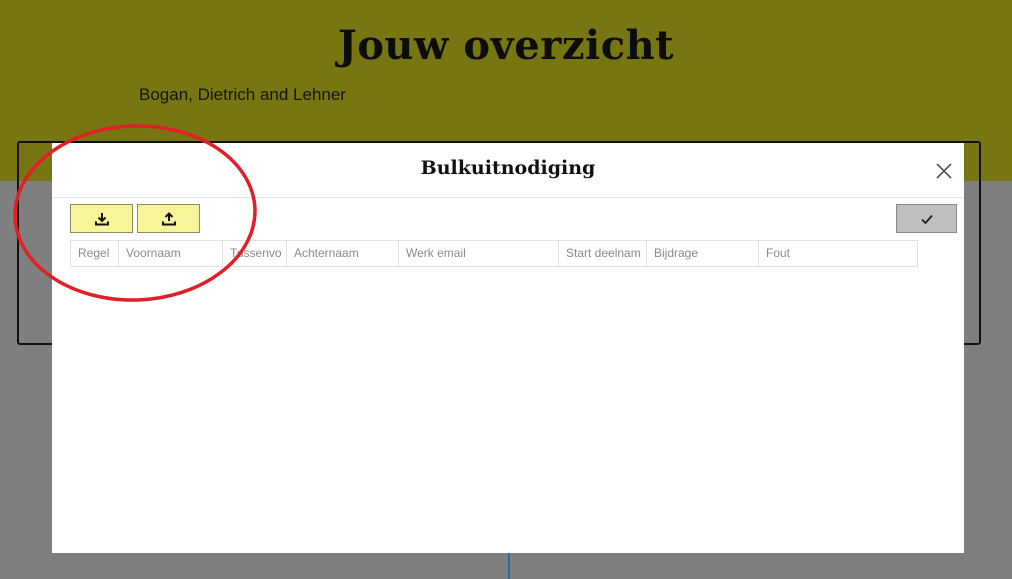  I want to click on upload-icon, so click(168, 218).